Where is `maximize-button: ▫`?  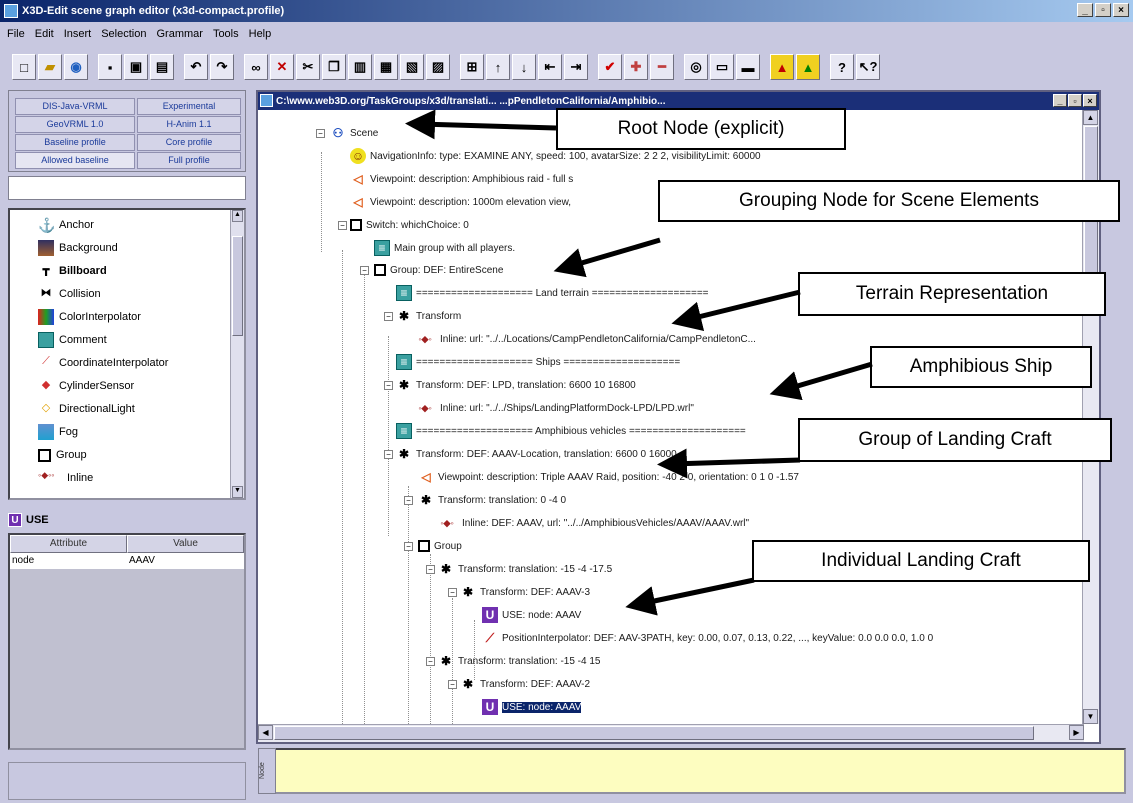
maximize-button: ▫ is located at coordinates (1103, 10).